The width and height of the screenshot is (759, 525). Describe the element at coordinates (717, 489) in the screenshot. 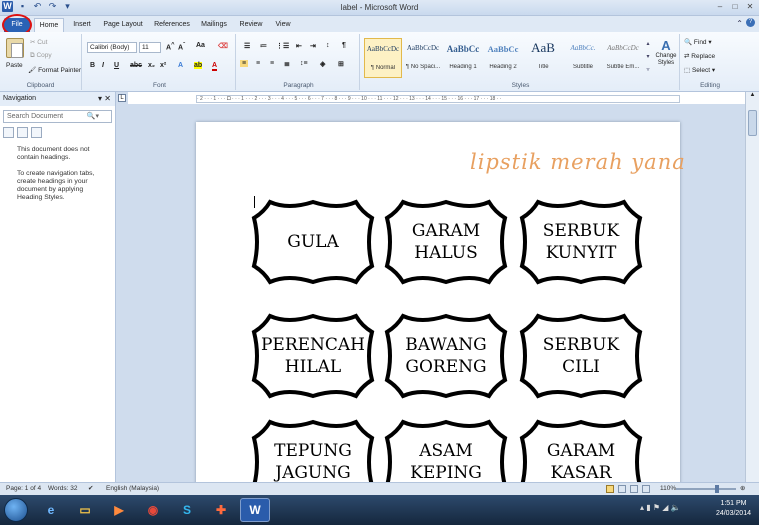

I see `zoom-slider-thumb` at that location.